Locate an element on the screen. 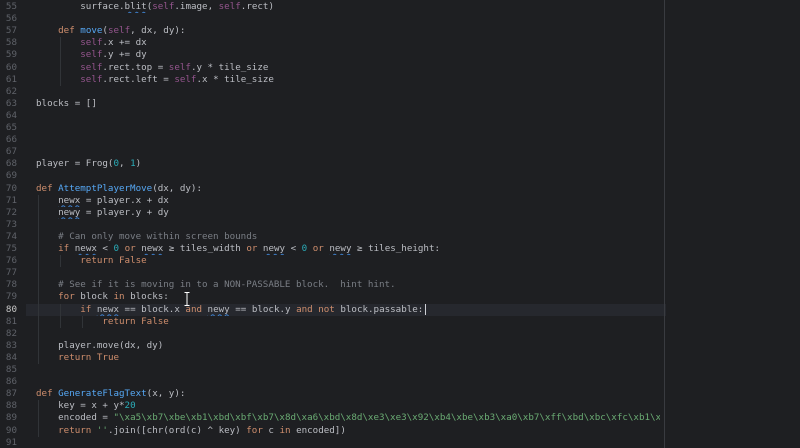 The height and width of the screenshot is (448, 800). line-number: 72 is located at coordinates (11, 212).